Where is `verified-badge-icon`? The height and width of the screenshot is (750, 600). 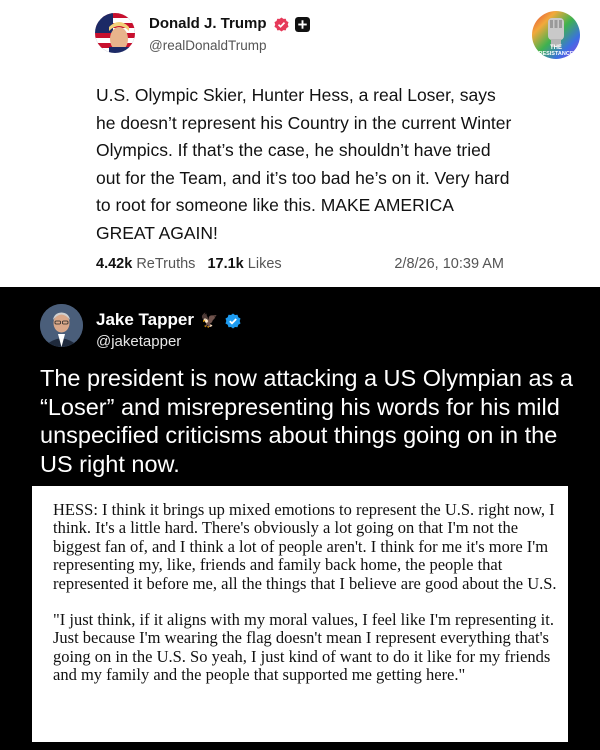
verified-badge-icon is located at coordinates (281, 24).